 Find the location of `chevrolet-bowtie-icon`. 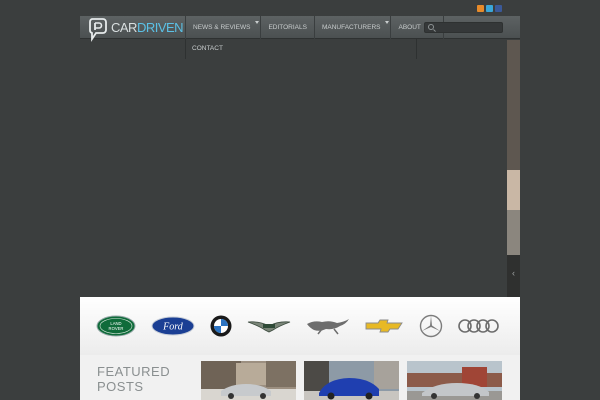

chevrolet-bowtie-icon is located at coordinates (384, 326).